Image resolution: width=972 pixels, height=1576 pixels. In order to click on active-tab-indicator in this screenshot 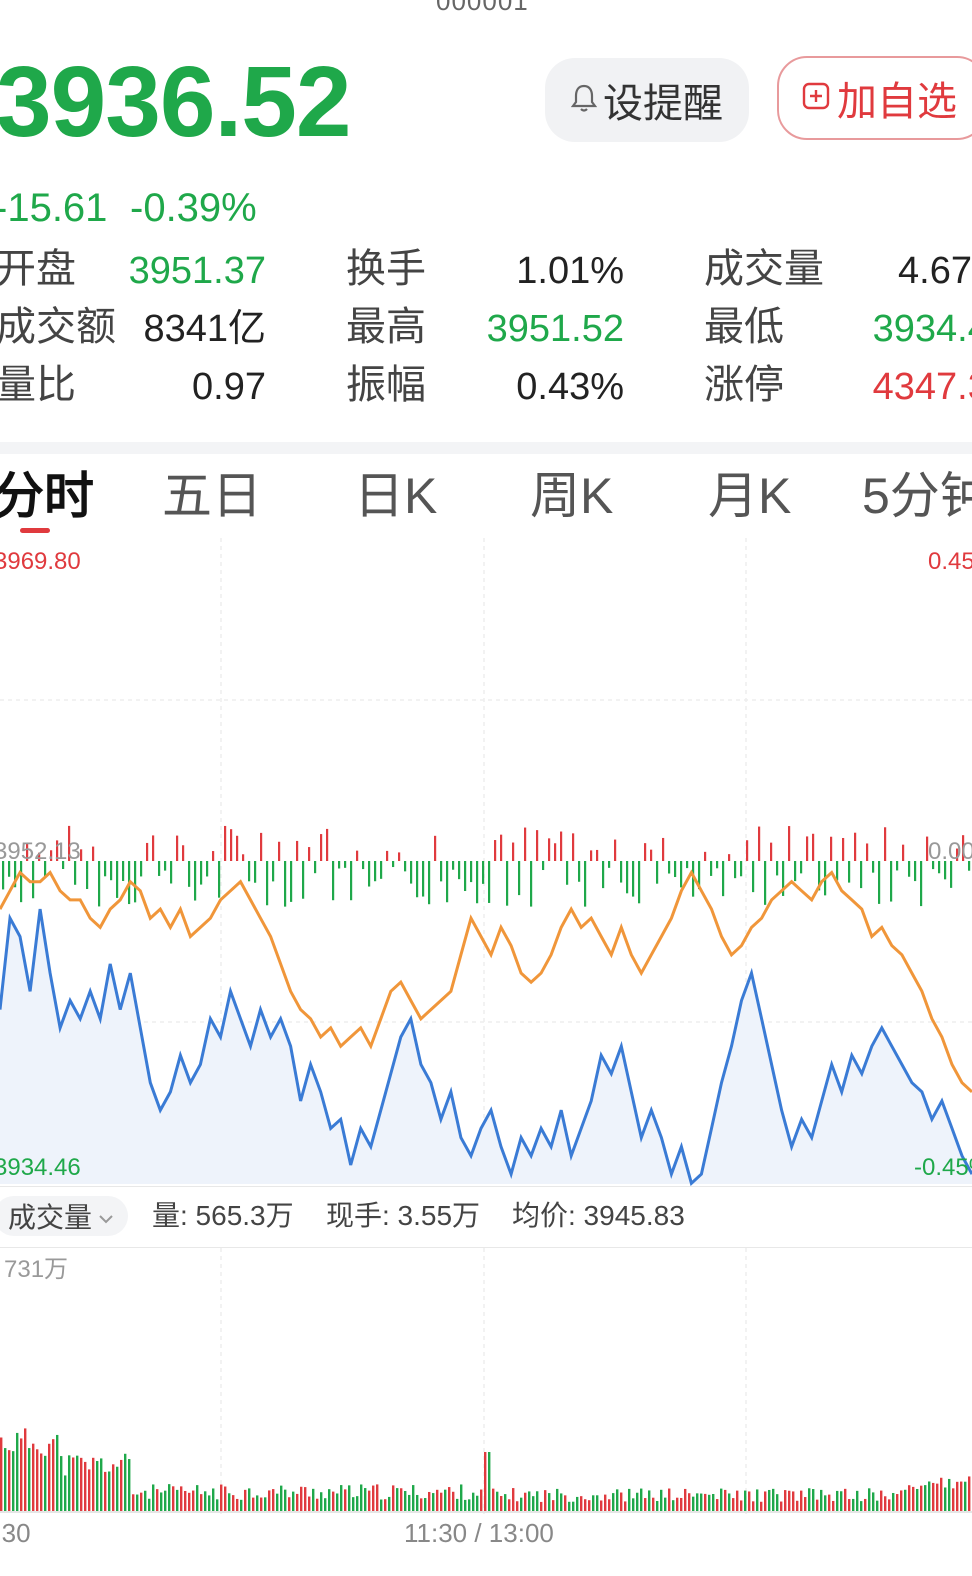, I will do `click(35, 530)`.